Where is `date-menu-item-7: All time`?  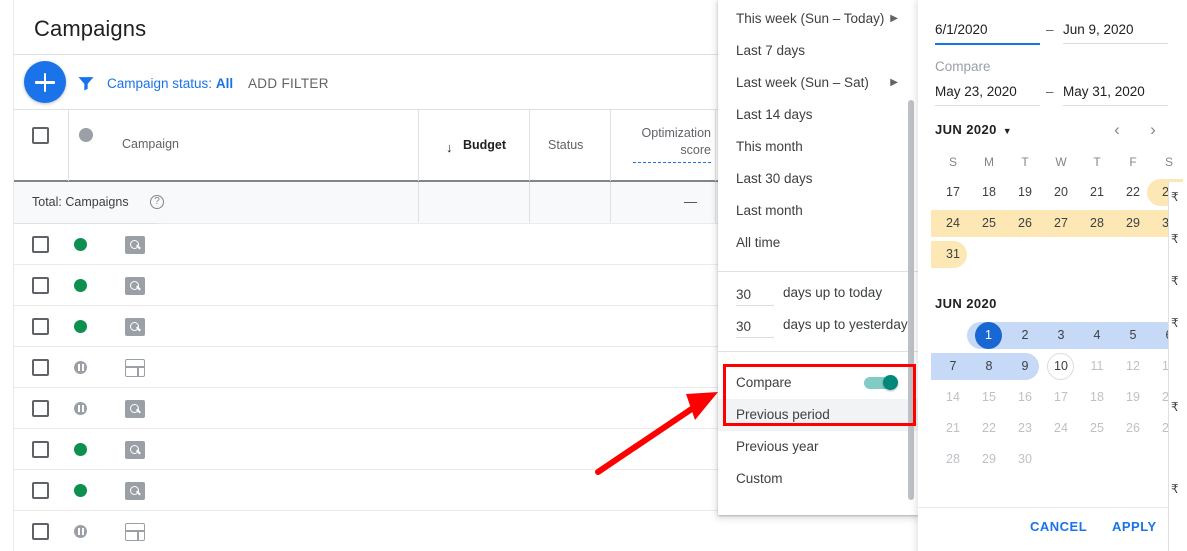
date-menu-item-7: All time is located at coordinates (818, 243).